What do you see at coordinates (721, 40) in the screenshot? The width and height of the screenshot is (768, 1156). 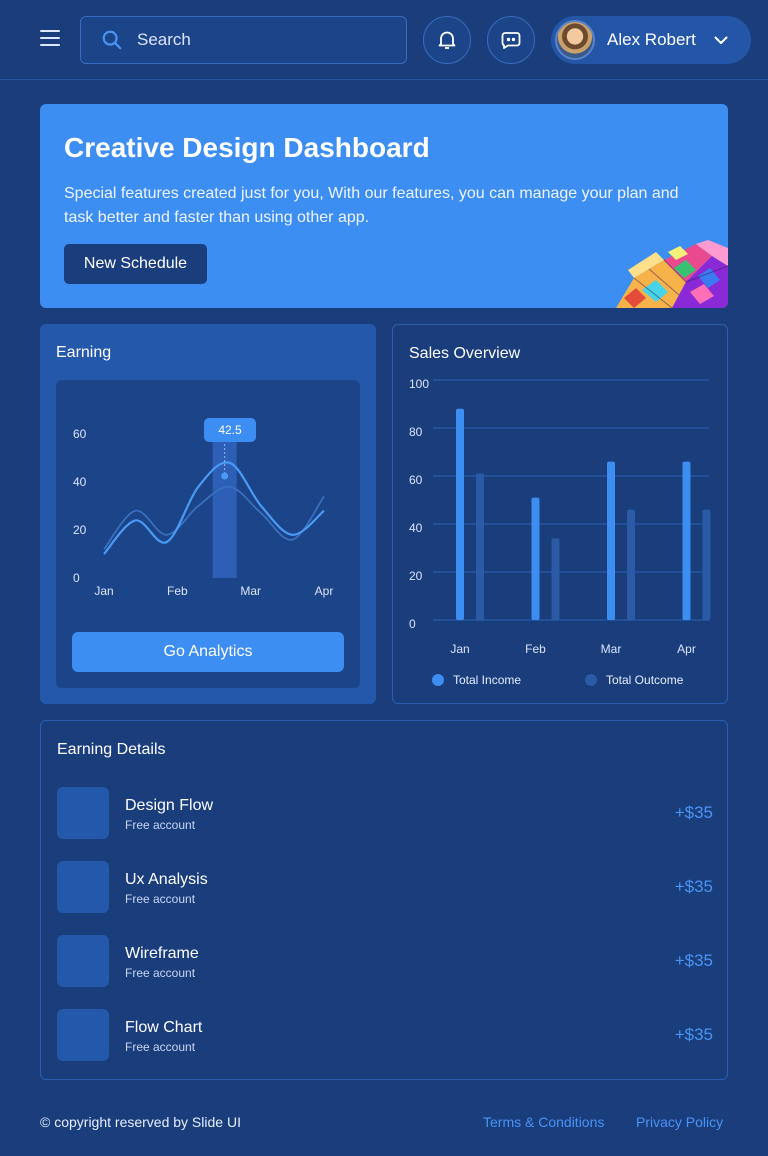 I see `chevron-down-icon` at bounding box center [721, 40].